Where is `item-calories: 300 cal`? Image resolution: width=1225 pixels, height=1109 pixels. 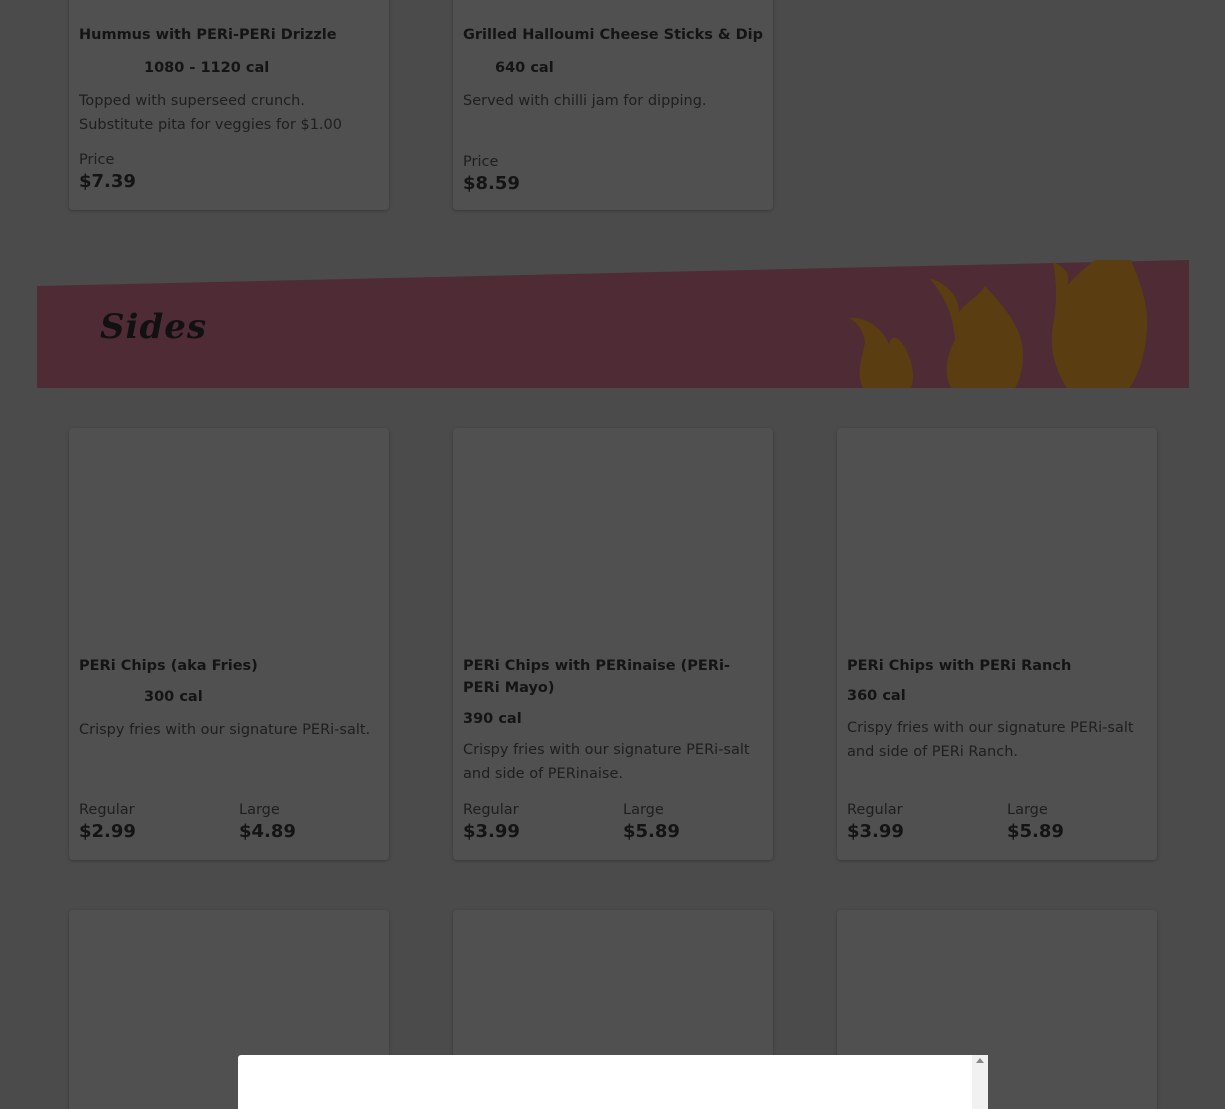 item-calories: 300 cal is located at coordinates (173, 697).